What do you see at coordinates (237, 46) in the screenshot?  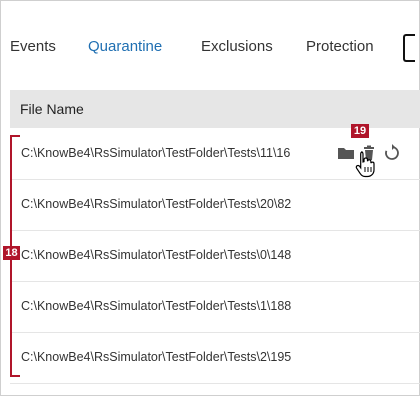 I see `tab-exclusions: Exclusions` at bounding box center [237, 46].